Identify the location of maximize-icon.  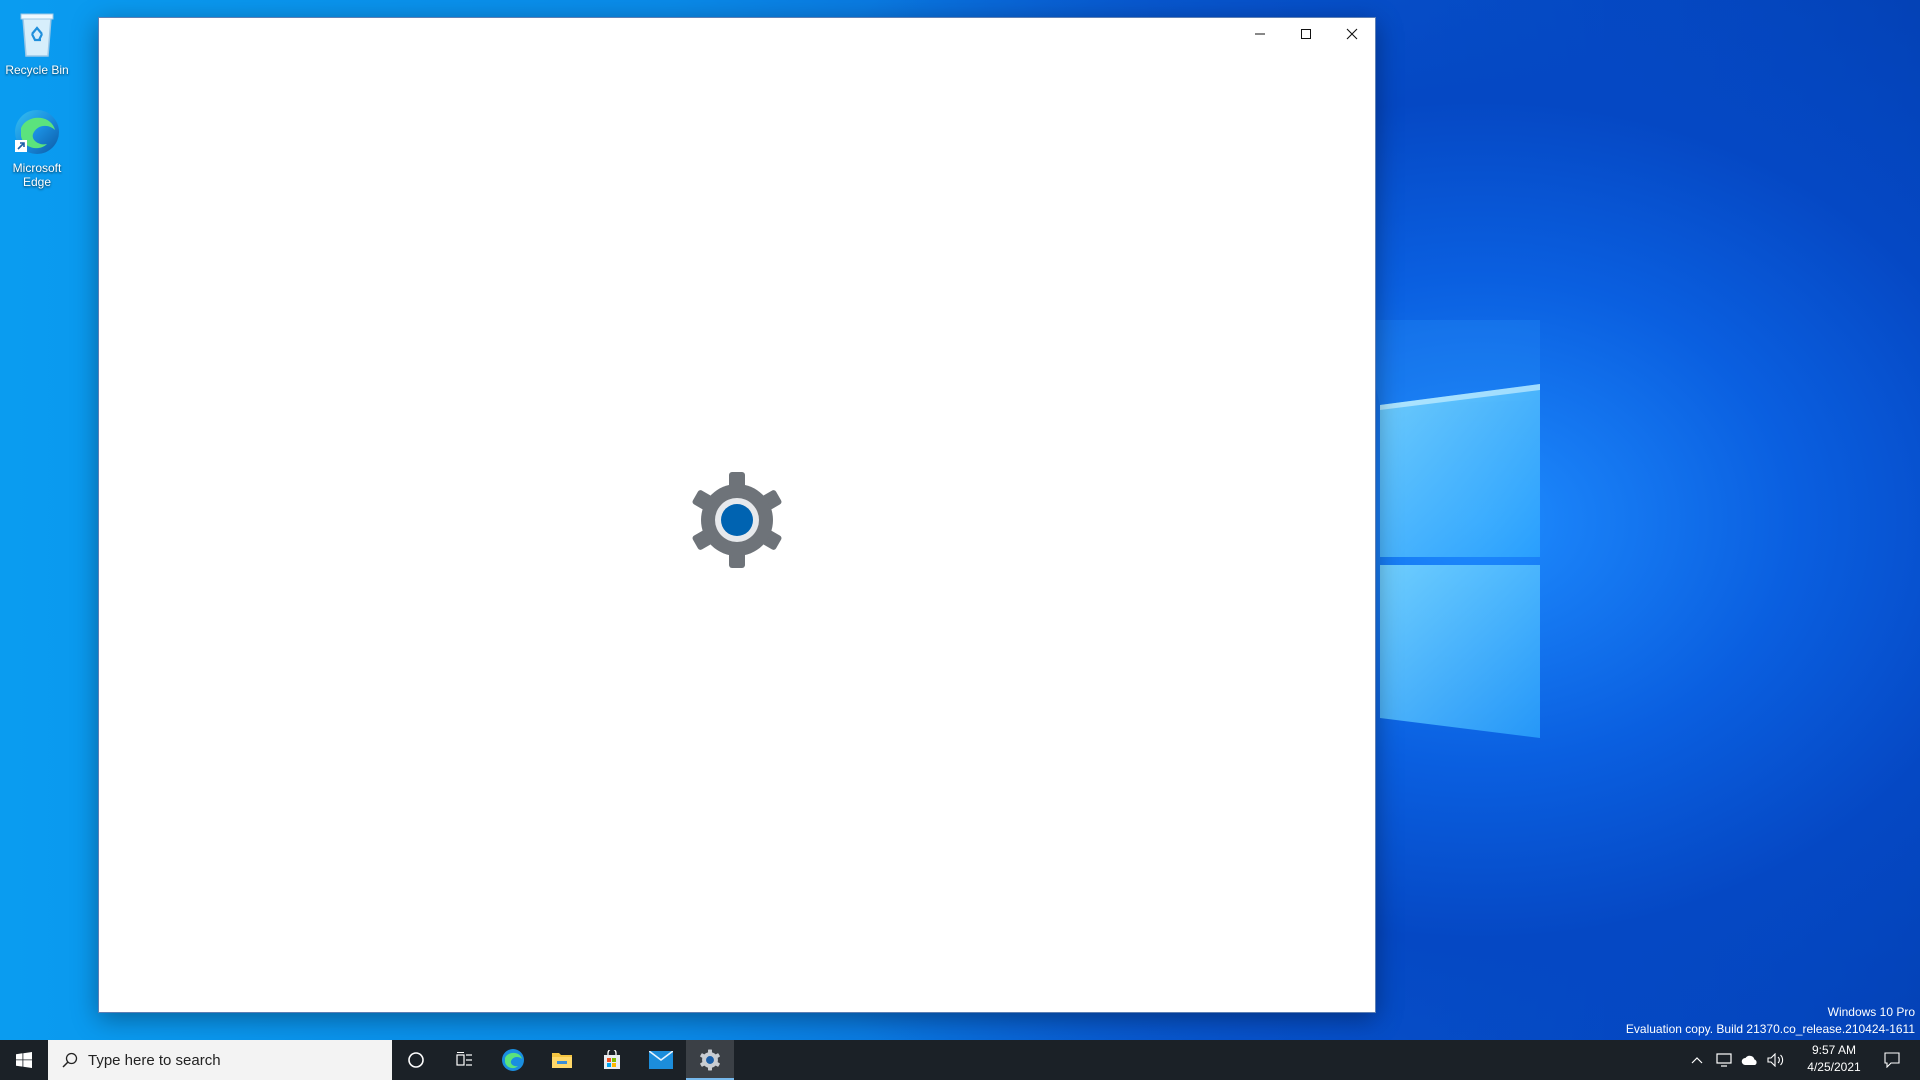
(1306, 34).